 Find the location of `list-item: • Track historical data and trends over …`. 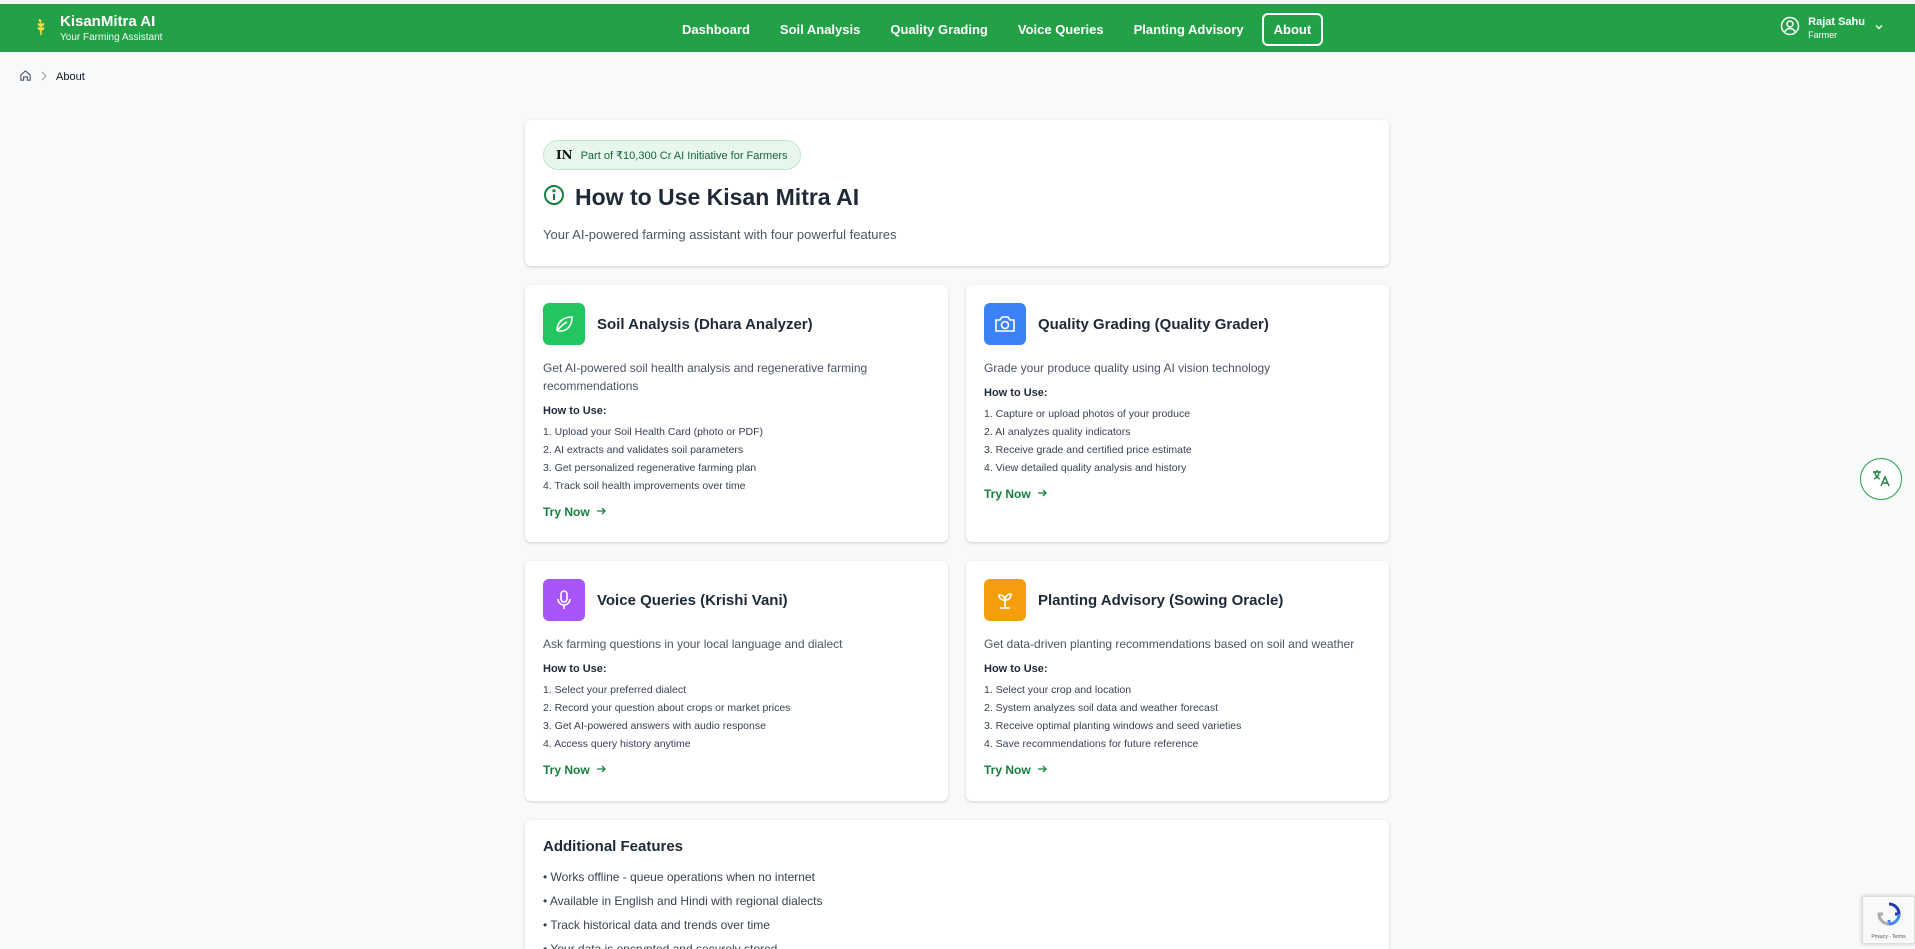

list-item: • Track historical data and trends over … is located at coordinates (656, 925).